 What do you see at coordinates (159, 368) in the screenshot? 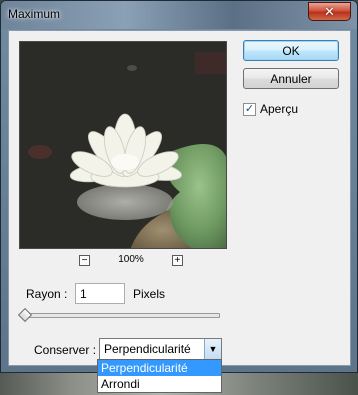
I see `option-perpendicularite: Perpendicularité` at bounding box center [159, 368].